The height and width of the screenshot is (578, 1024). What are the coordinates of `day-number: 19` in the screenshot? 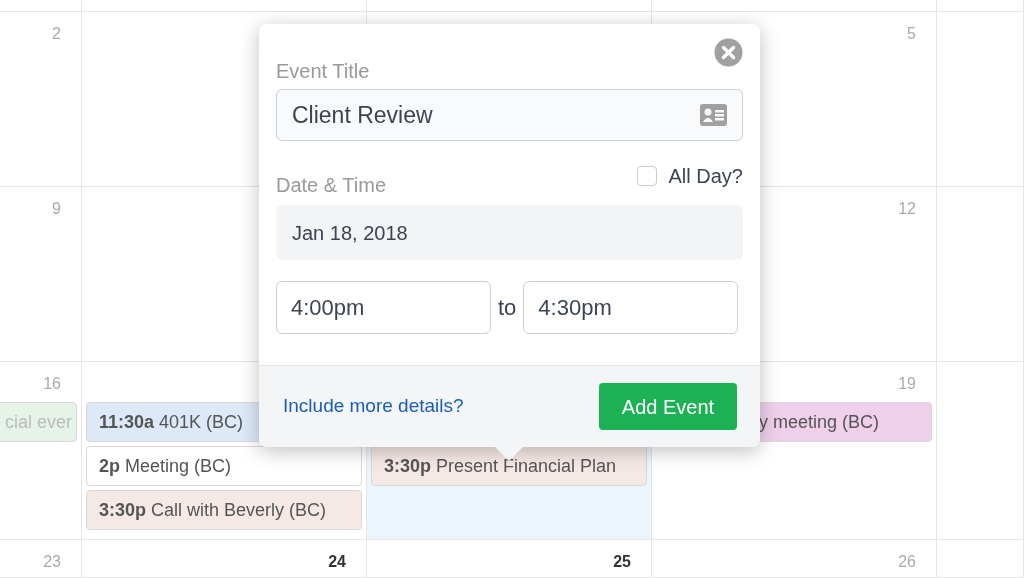 It's located at (907, 384).